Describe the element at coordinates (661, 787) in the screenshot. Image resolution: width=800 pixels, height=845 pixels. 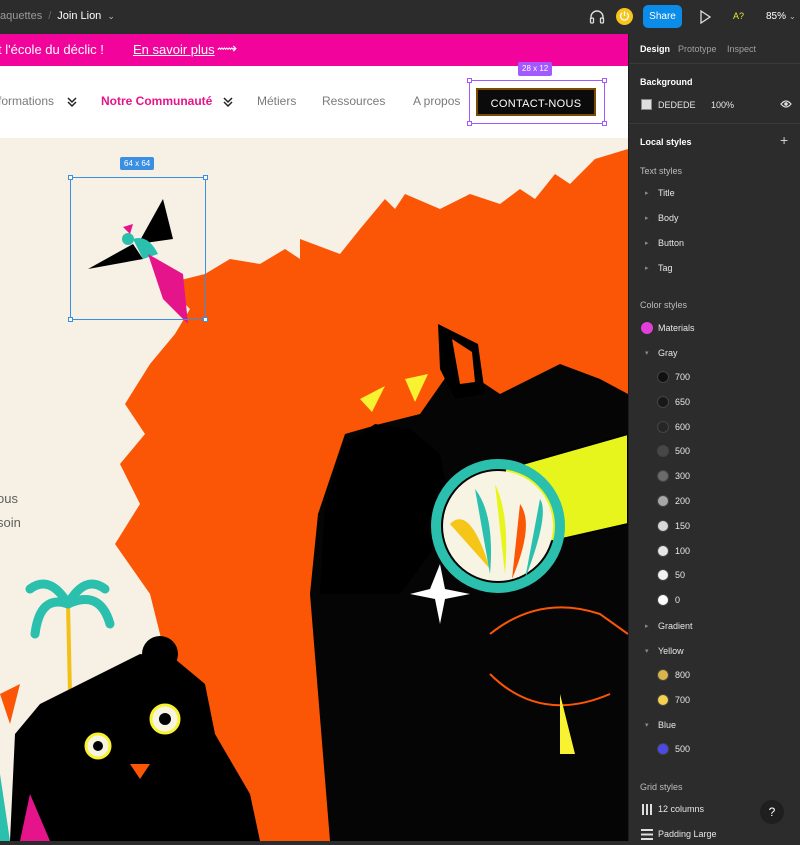
I see `grid-styles-title: Grid styles` at that location.